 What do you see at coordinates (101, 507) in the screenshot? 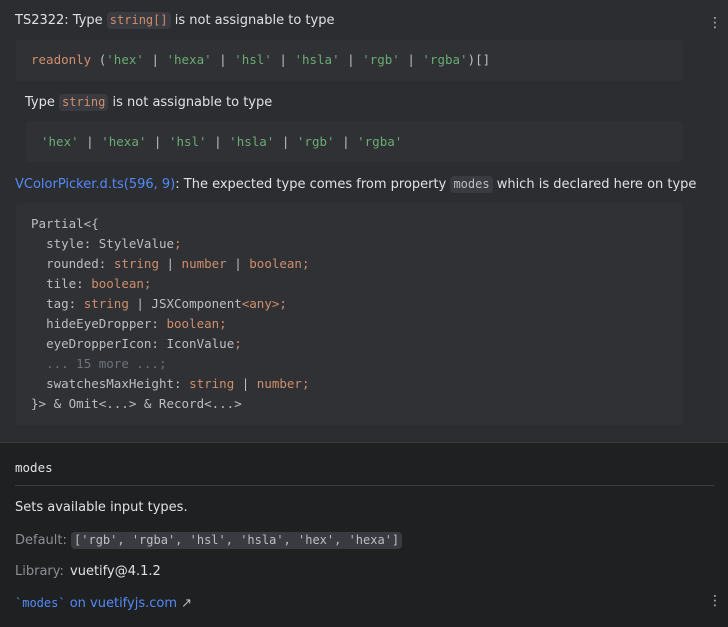
I see `doc-description: Sets available input types.` at bounding box center [101, 507].